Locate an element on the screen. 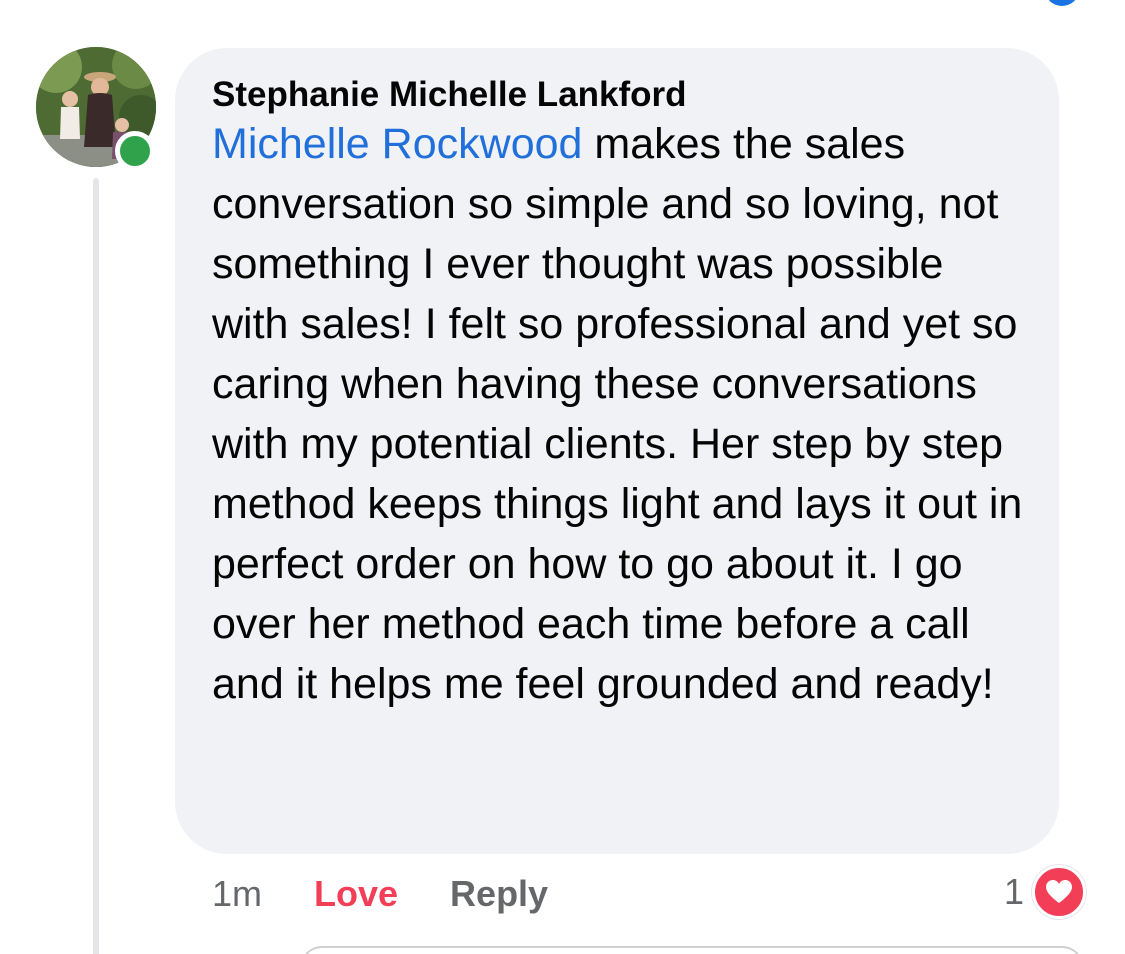  thread-connector-line is located at coordinates (96, 566).